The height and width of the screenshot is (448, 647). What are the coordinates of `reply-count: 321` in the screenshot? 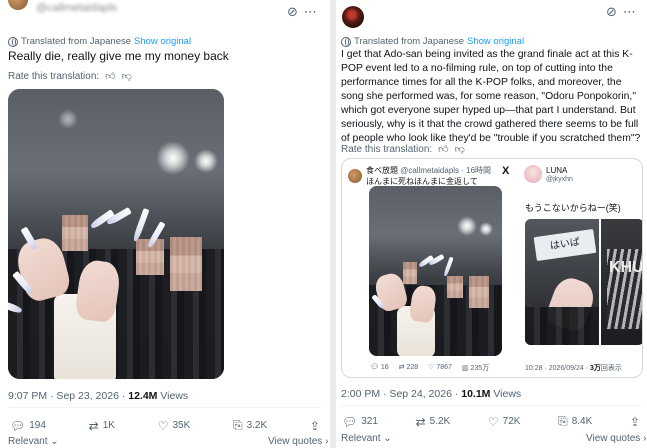 It's located at (369, 421).